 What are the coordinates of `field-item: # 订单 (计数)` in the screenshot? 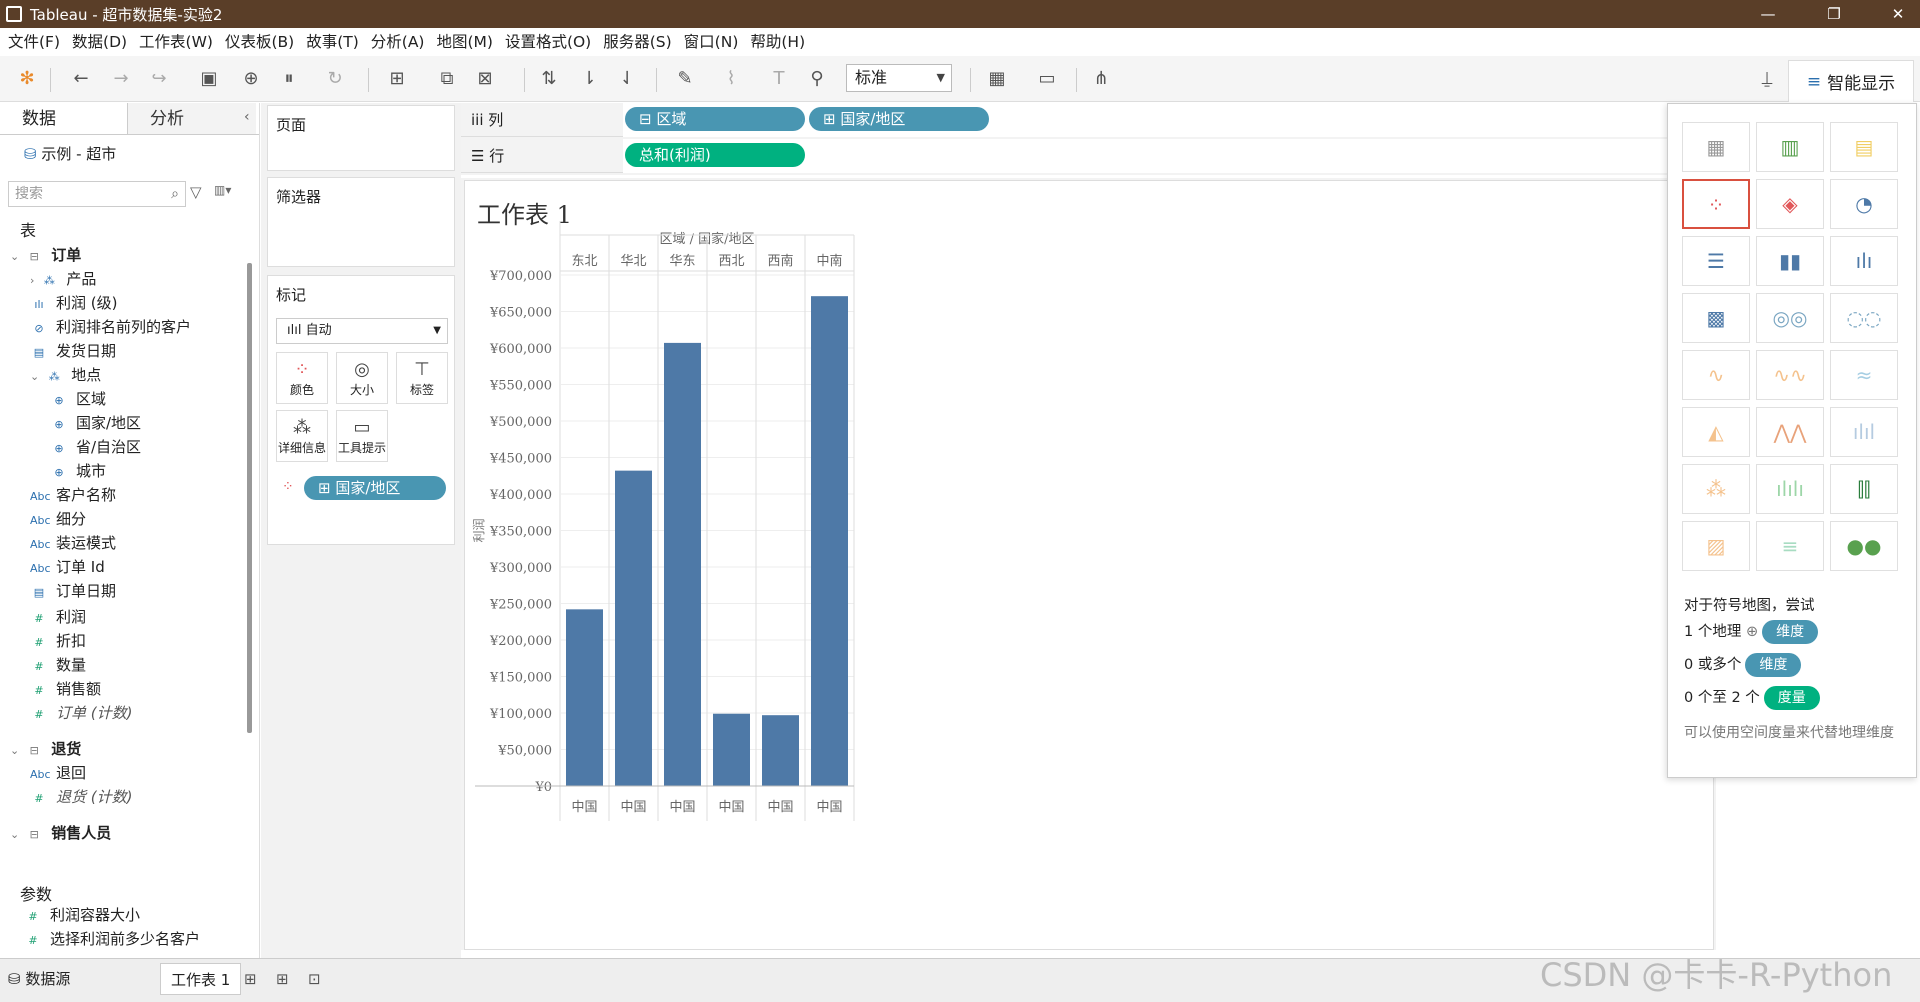 It's located at (81, 713).